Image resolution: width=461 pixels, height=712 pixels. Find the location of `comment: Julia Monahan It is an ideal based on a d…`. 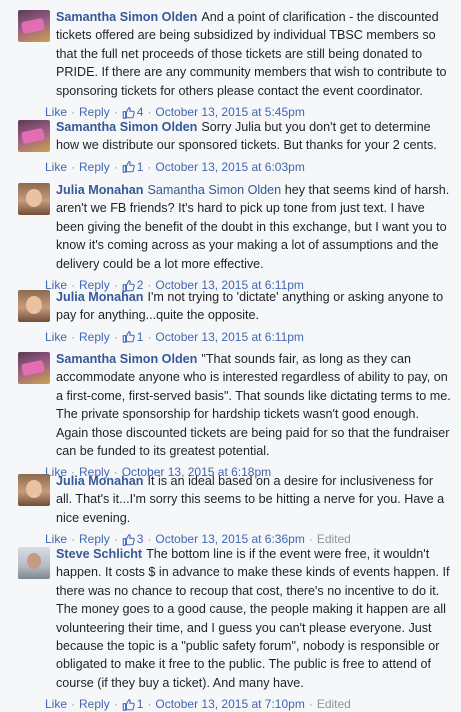

comment: Julia Monahan It is an ideal based on a d… is located at coordinates (238, 510).